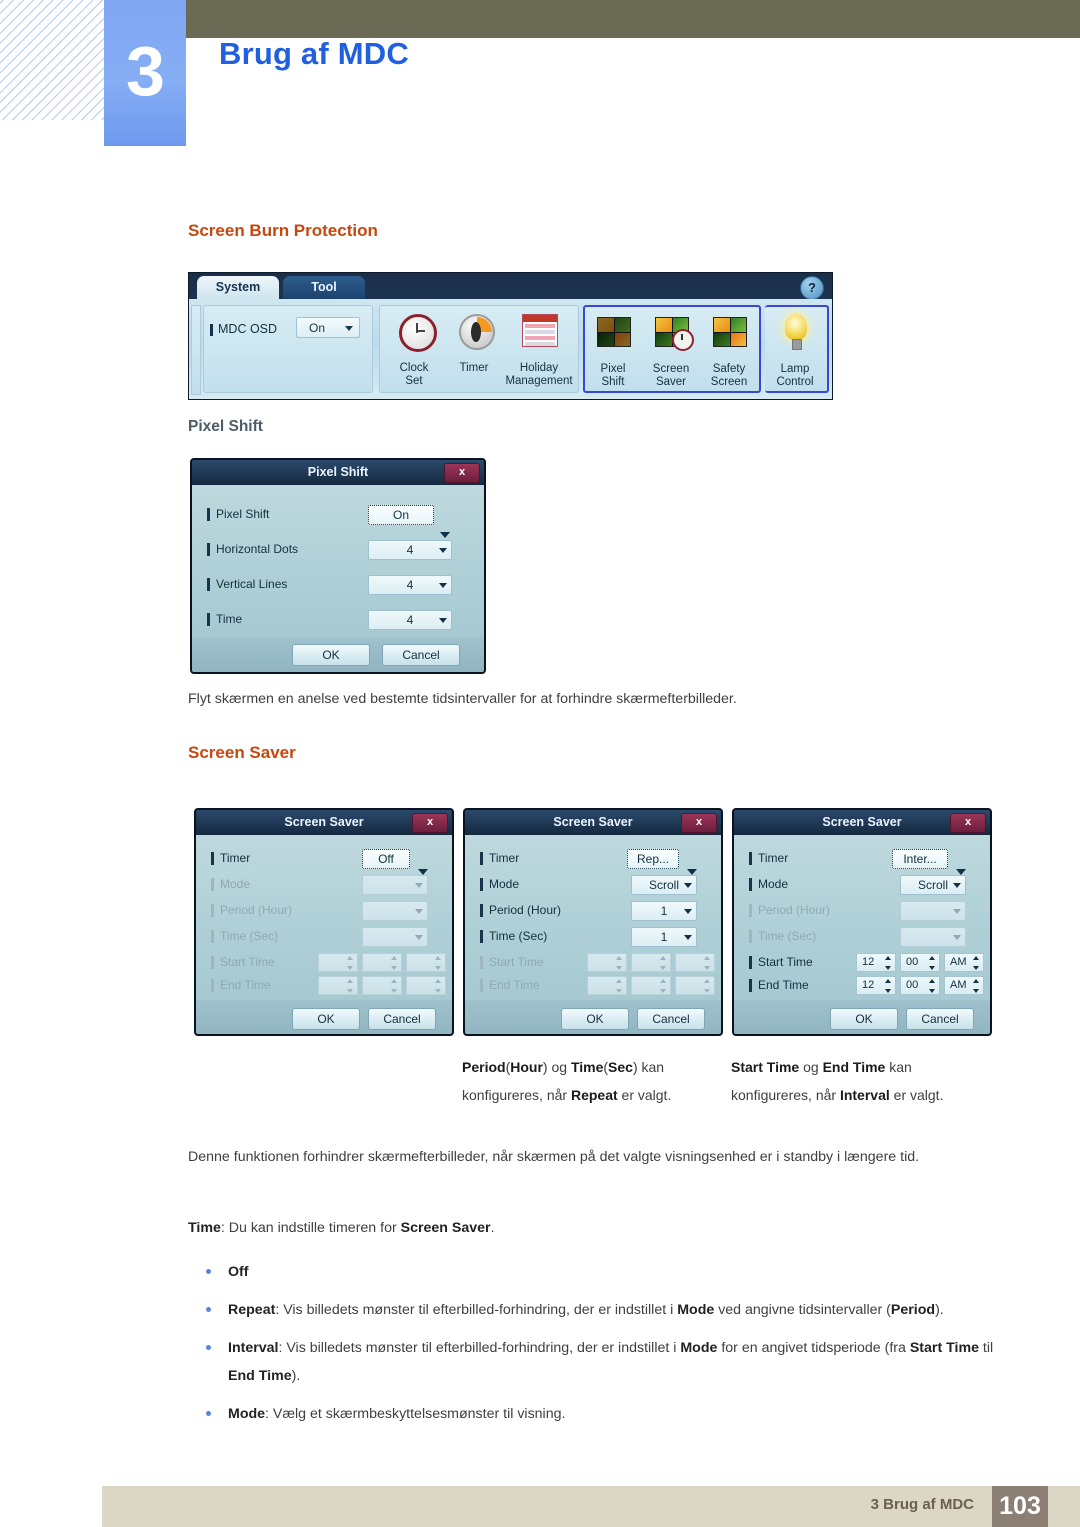  I want to click on label-mode: Mode, so click(230, 884).